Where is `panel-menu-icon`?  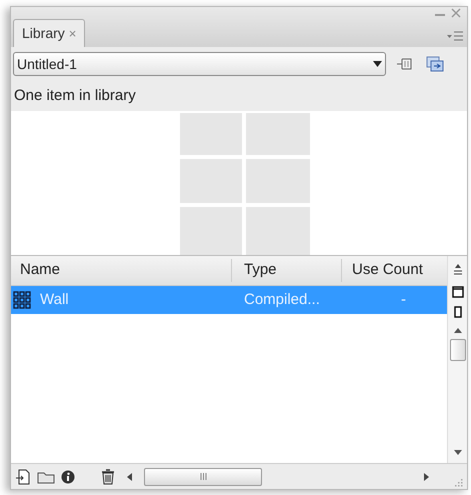 panel-menu-icon is located at coordinates (455, 36).